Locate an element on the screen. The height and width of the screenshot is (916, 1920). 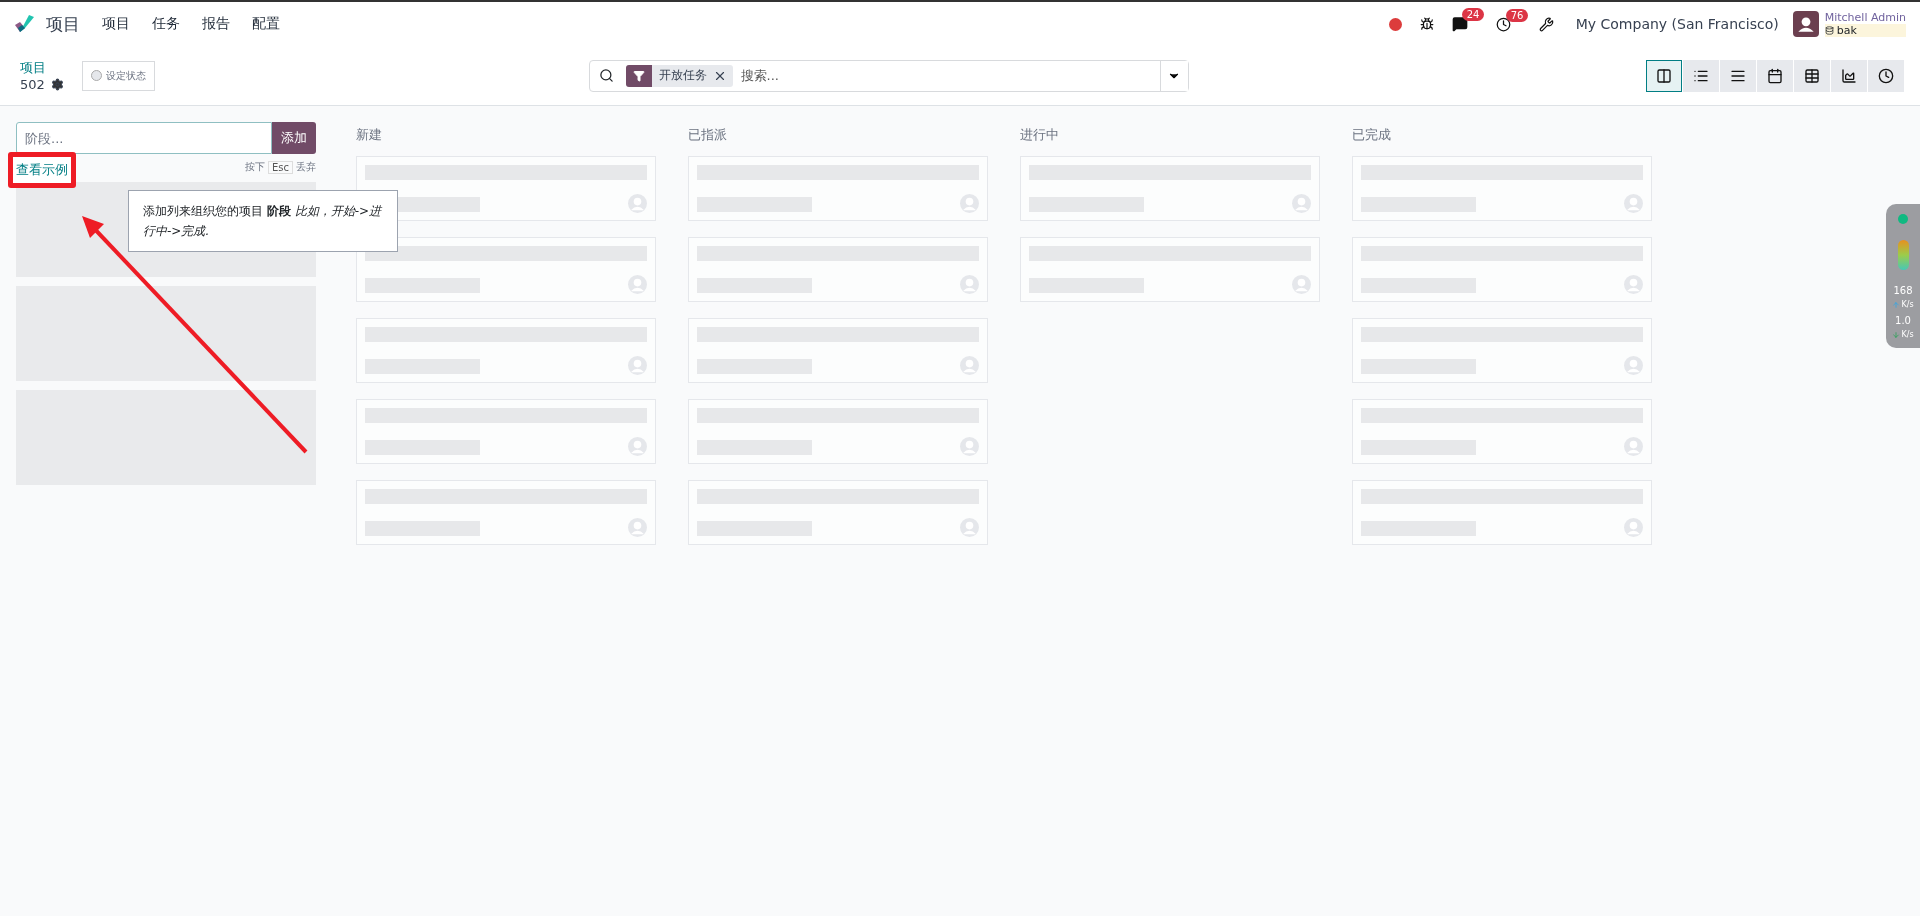
facet-label: 开放任务 is located at coordinates (682, 75).